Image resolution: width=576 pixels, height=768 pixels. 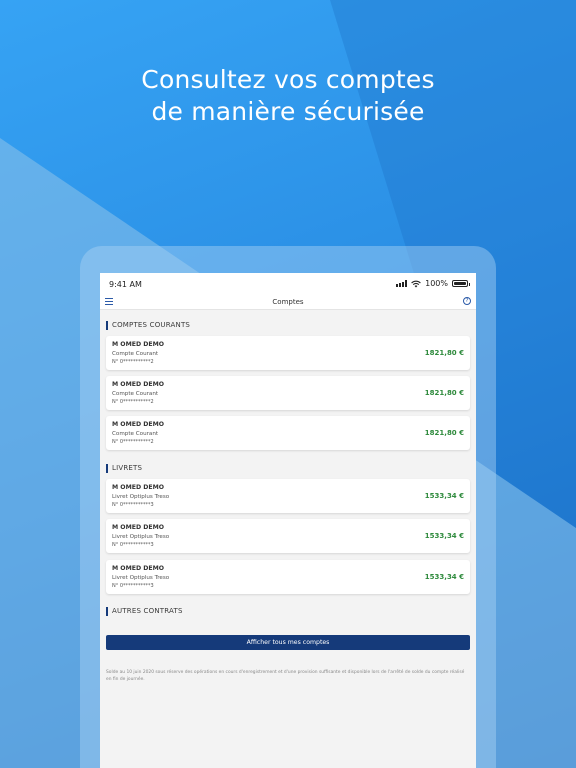 I want to click on status-time: 9:41 AM, so click(x=125, y=284).